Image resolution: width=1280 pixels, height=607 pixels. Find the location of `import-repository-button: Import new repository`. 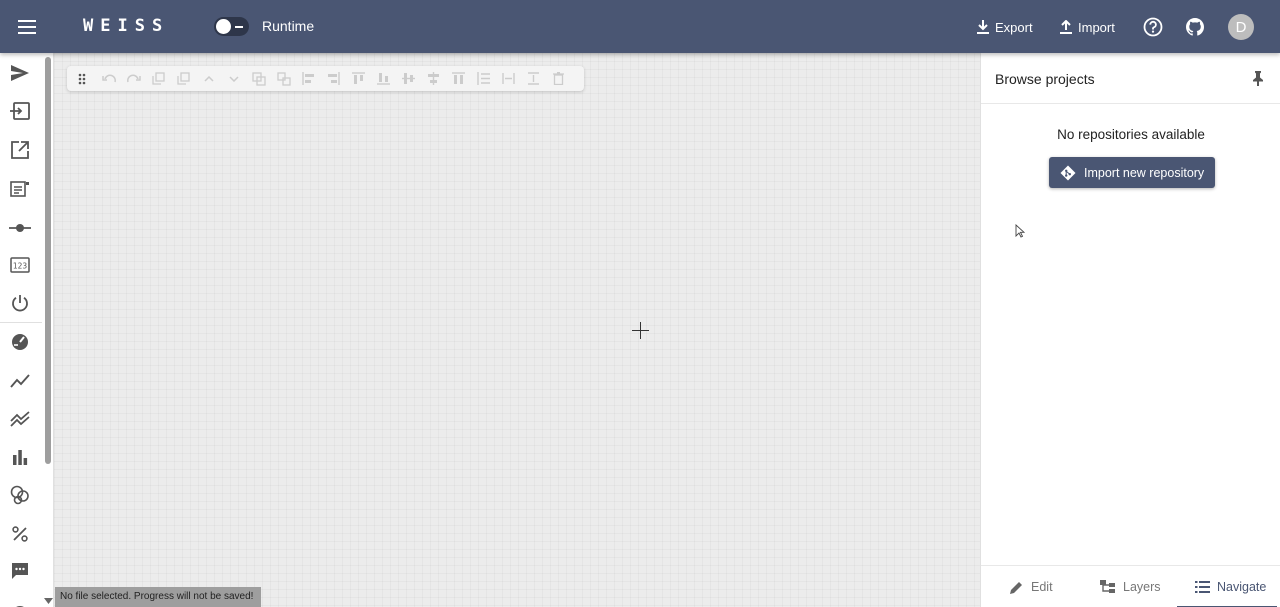

import-repository-button: Import new repository is located at coordinates (1132, 172).